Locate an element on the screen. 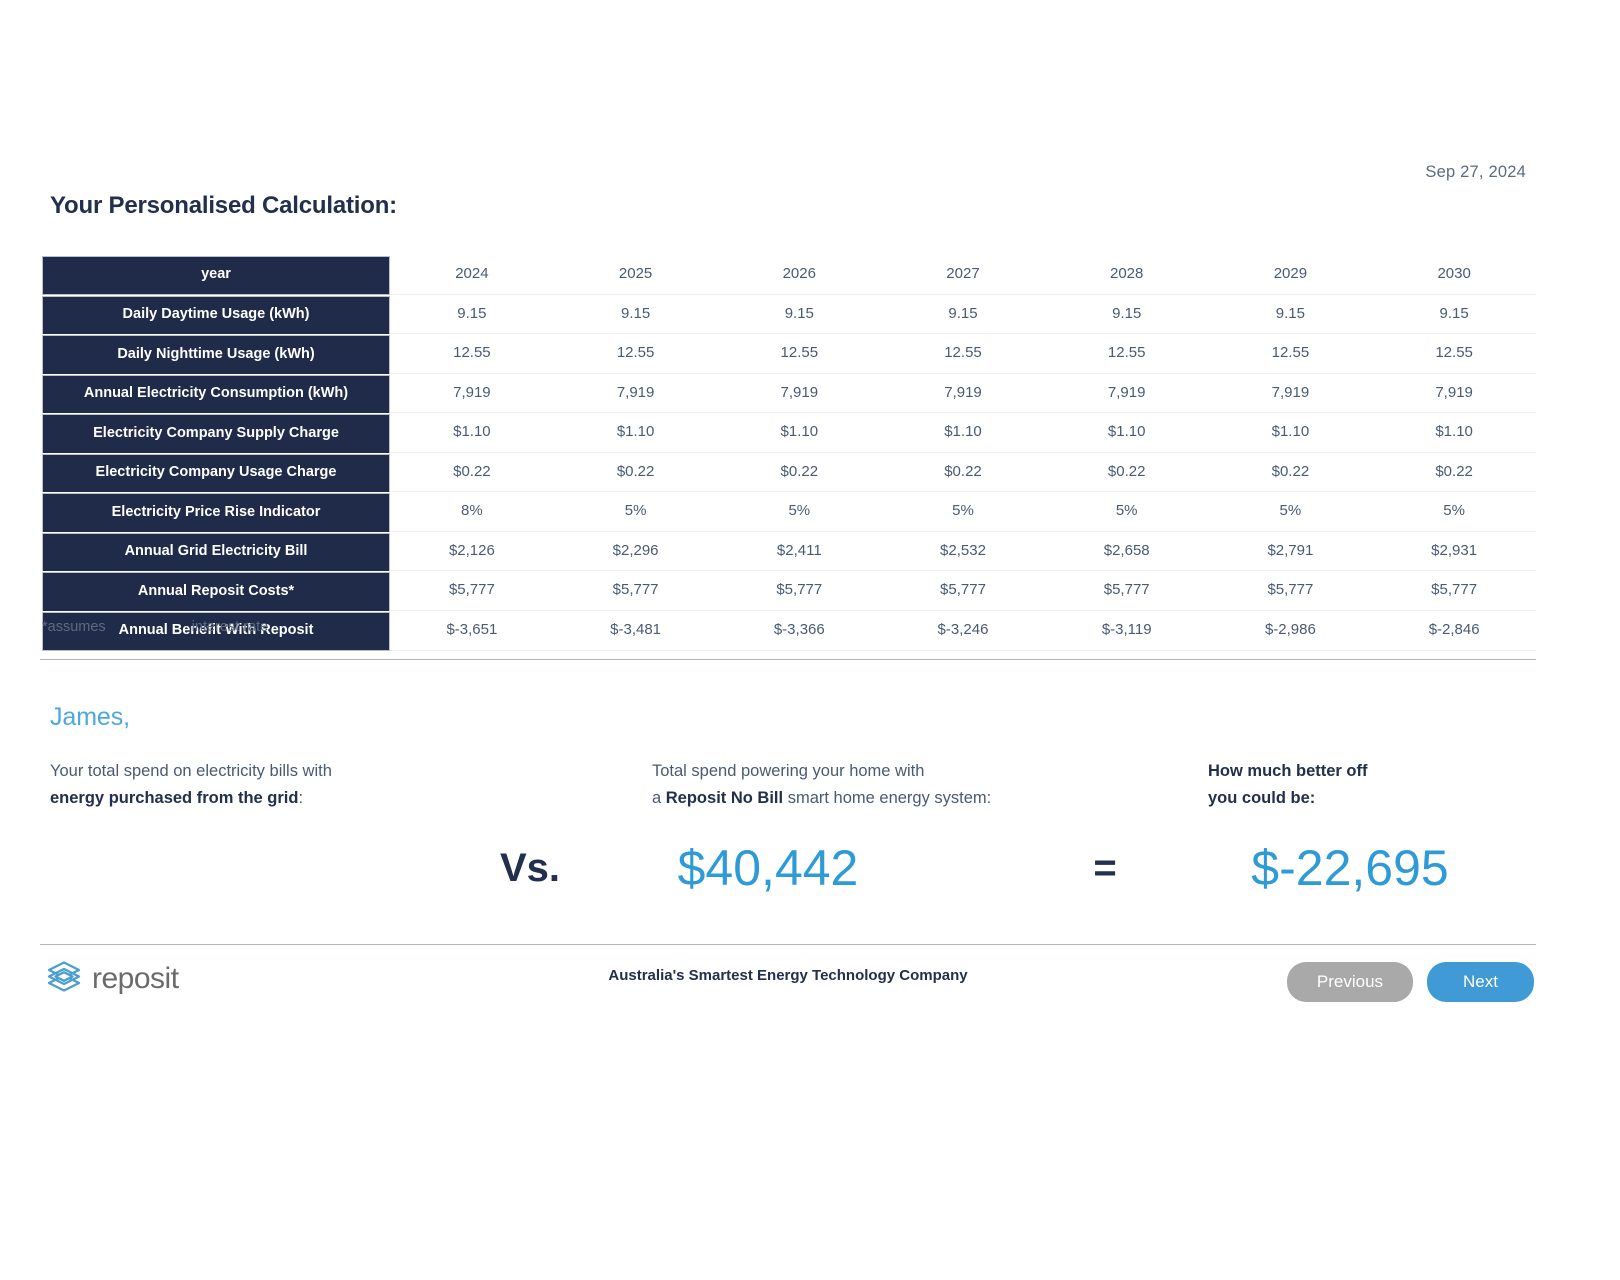 This screenshot has width=1620, height=1280. column-header-year: 2028 is located at coordinates (1126, 275).